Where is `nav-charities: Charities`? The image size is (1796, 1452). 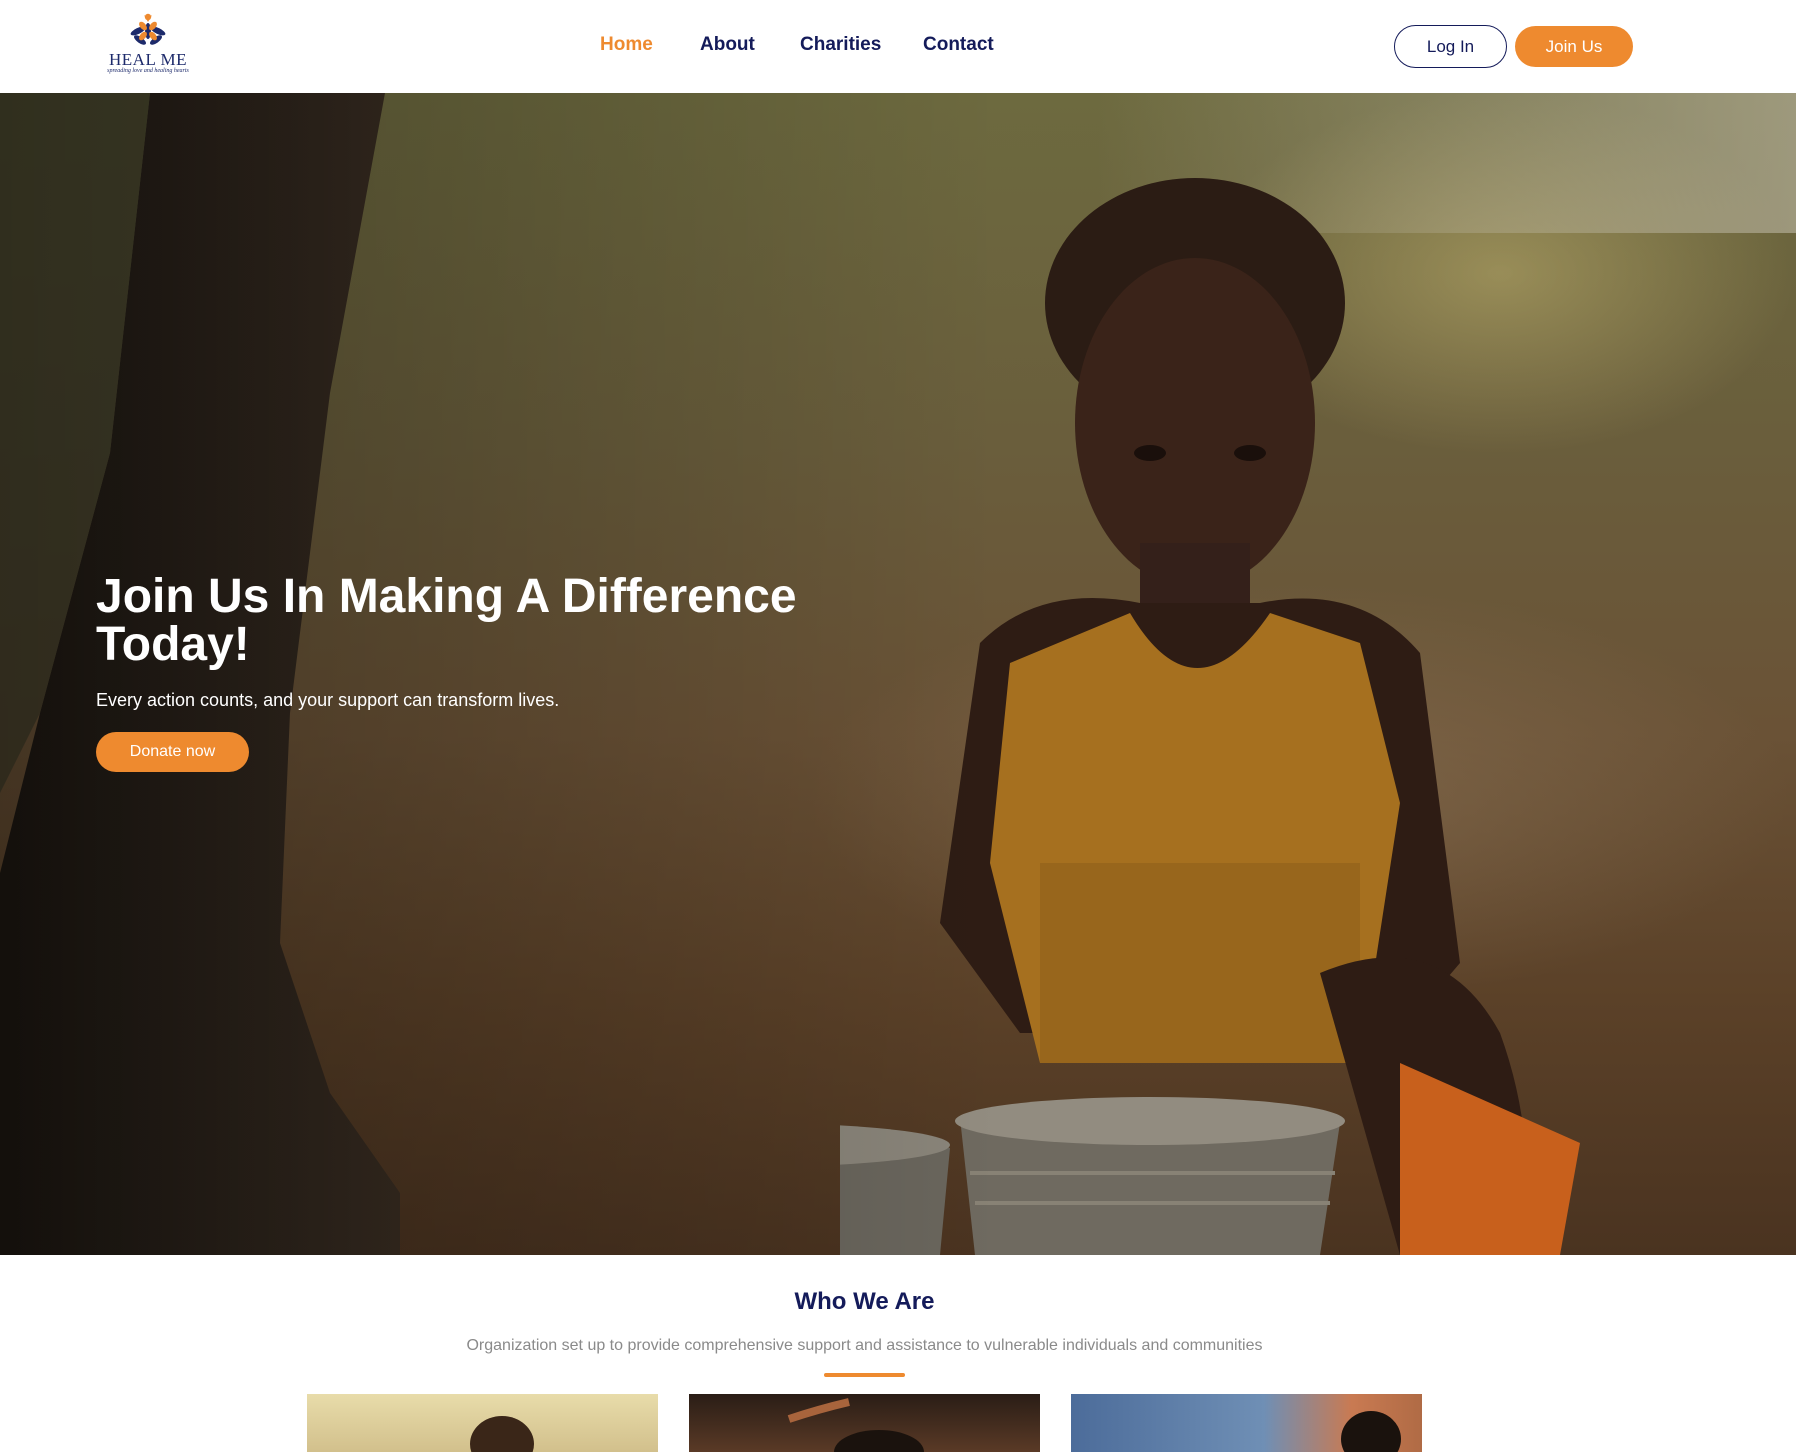 nav-charities: Charities is located at coordinates (840, 45).